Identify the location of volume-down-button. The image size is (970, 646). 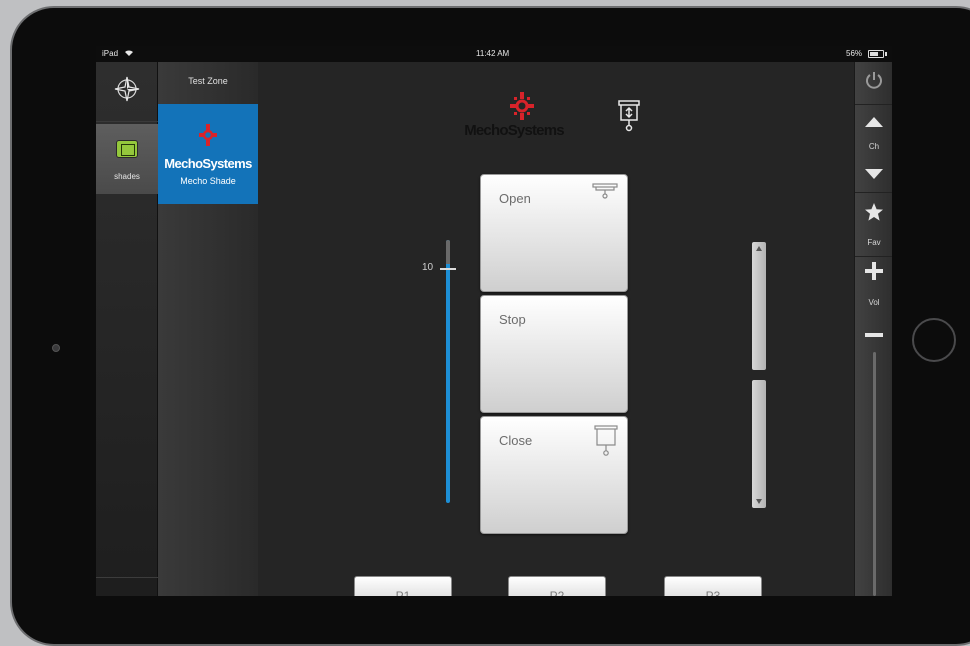
(873, 333).